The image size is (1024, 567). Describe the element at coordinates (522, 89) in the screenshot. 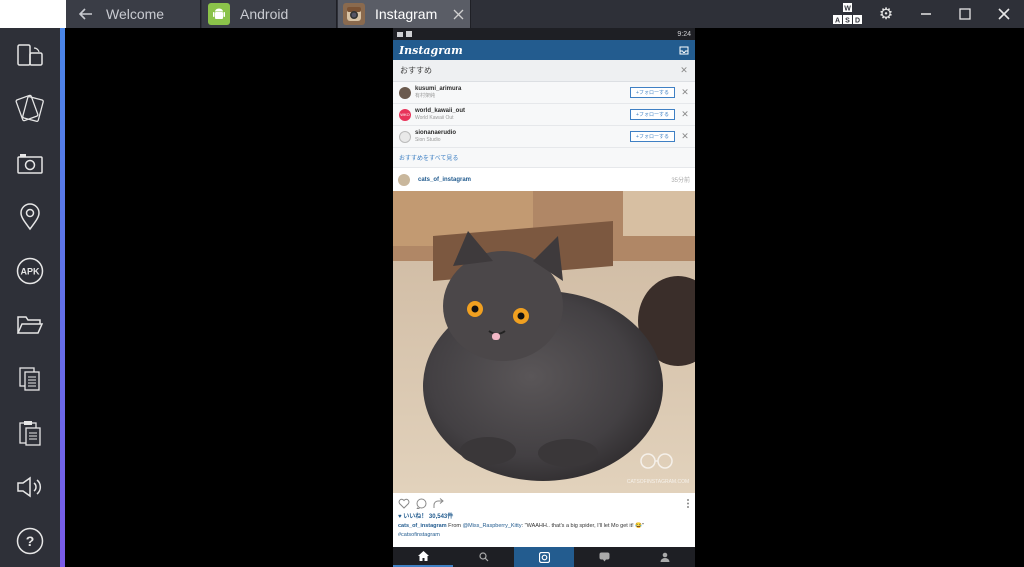

I see `suggestion-username: kusumi_arimura` at that location.